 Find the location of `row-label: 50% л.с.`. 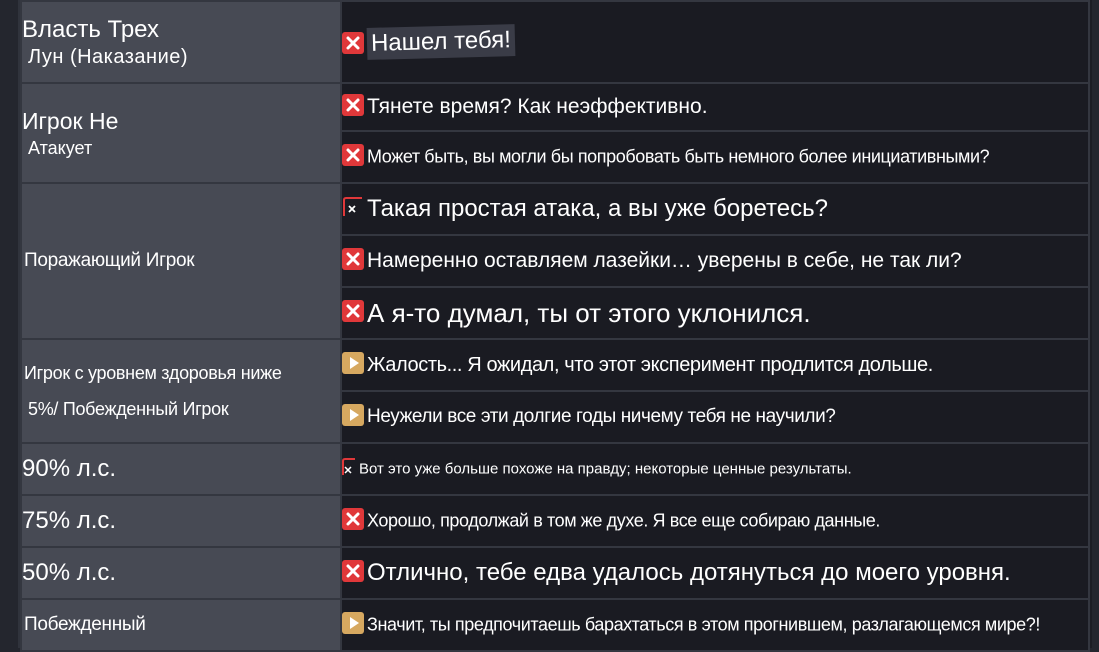

row-label: 50% л.с. is located at coordinates (181, 573).